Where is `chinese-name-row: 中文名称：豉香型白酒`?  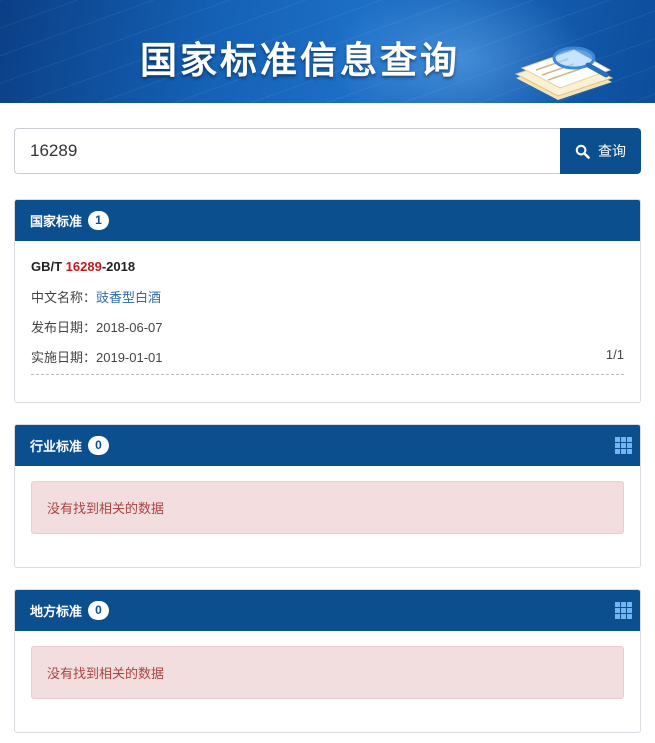
chinese-name-row: 中文名称：豉香型白酒 is located at coordinates (327, 296).